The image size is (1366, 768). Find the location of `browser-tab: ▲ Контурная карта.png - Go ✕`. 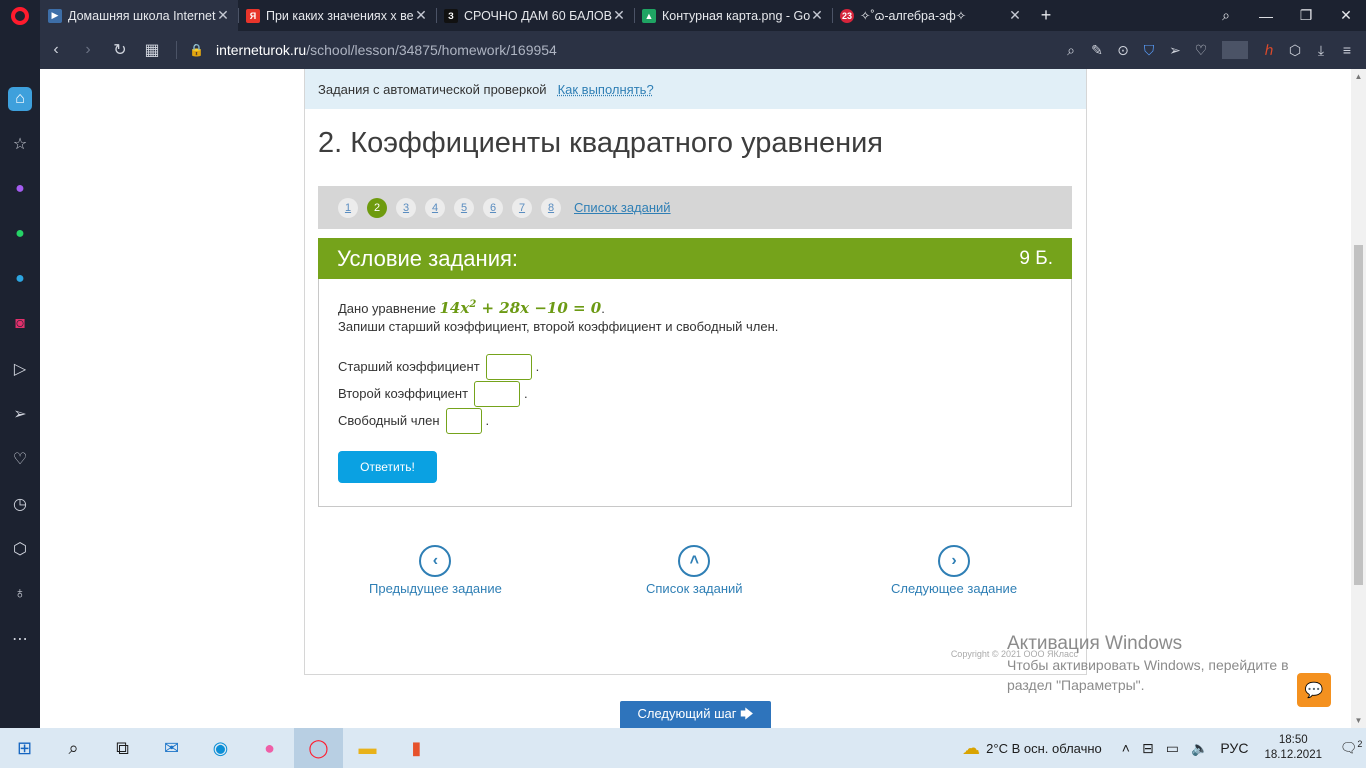

browser-tab: ▲ Контурная карта.png - Go ✕ is located at coordinates (733, 15).